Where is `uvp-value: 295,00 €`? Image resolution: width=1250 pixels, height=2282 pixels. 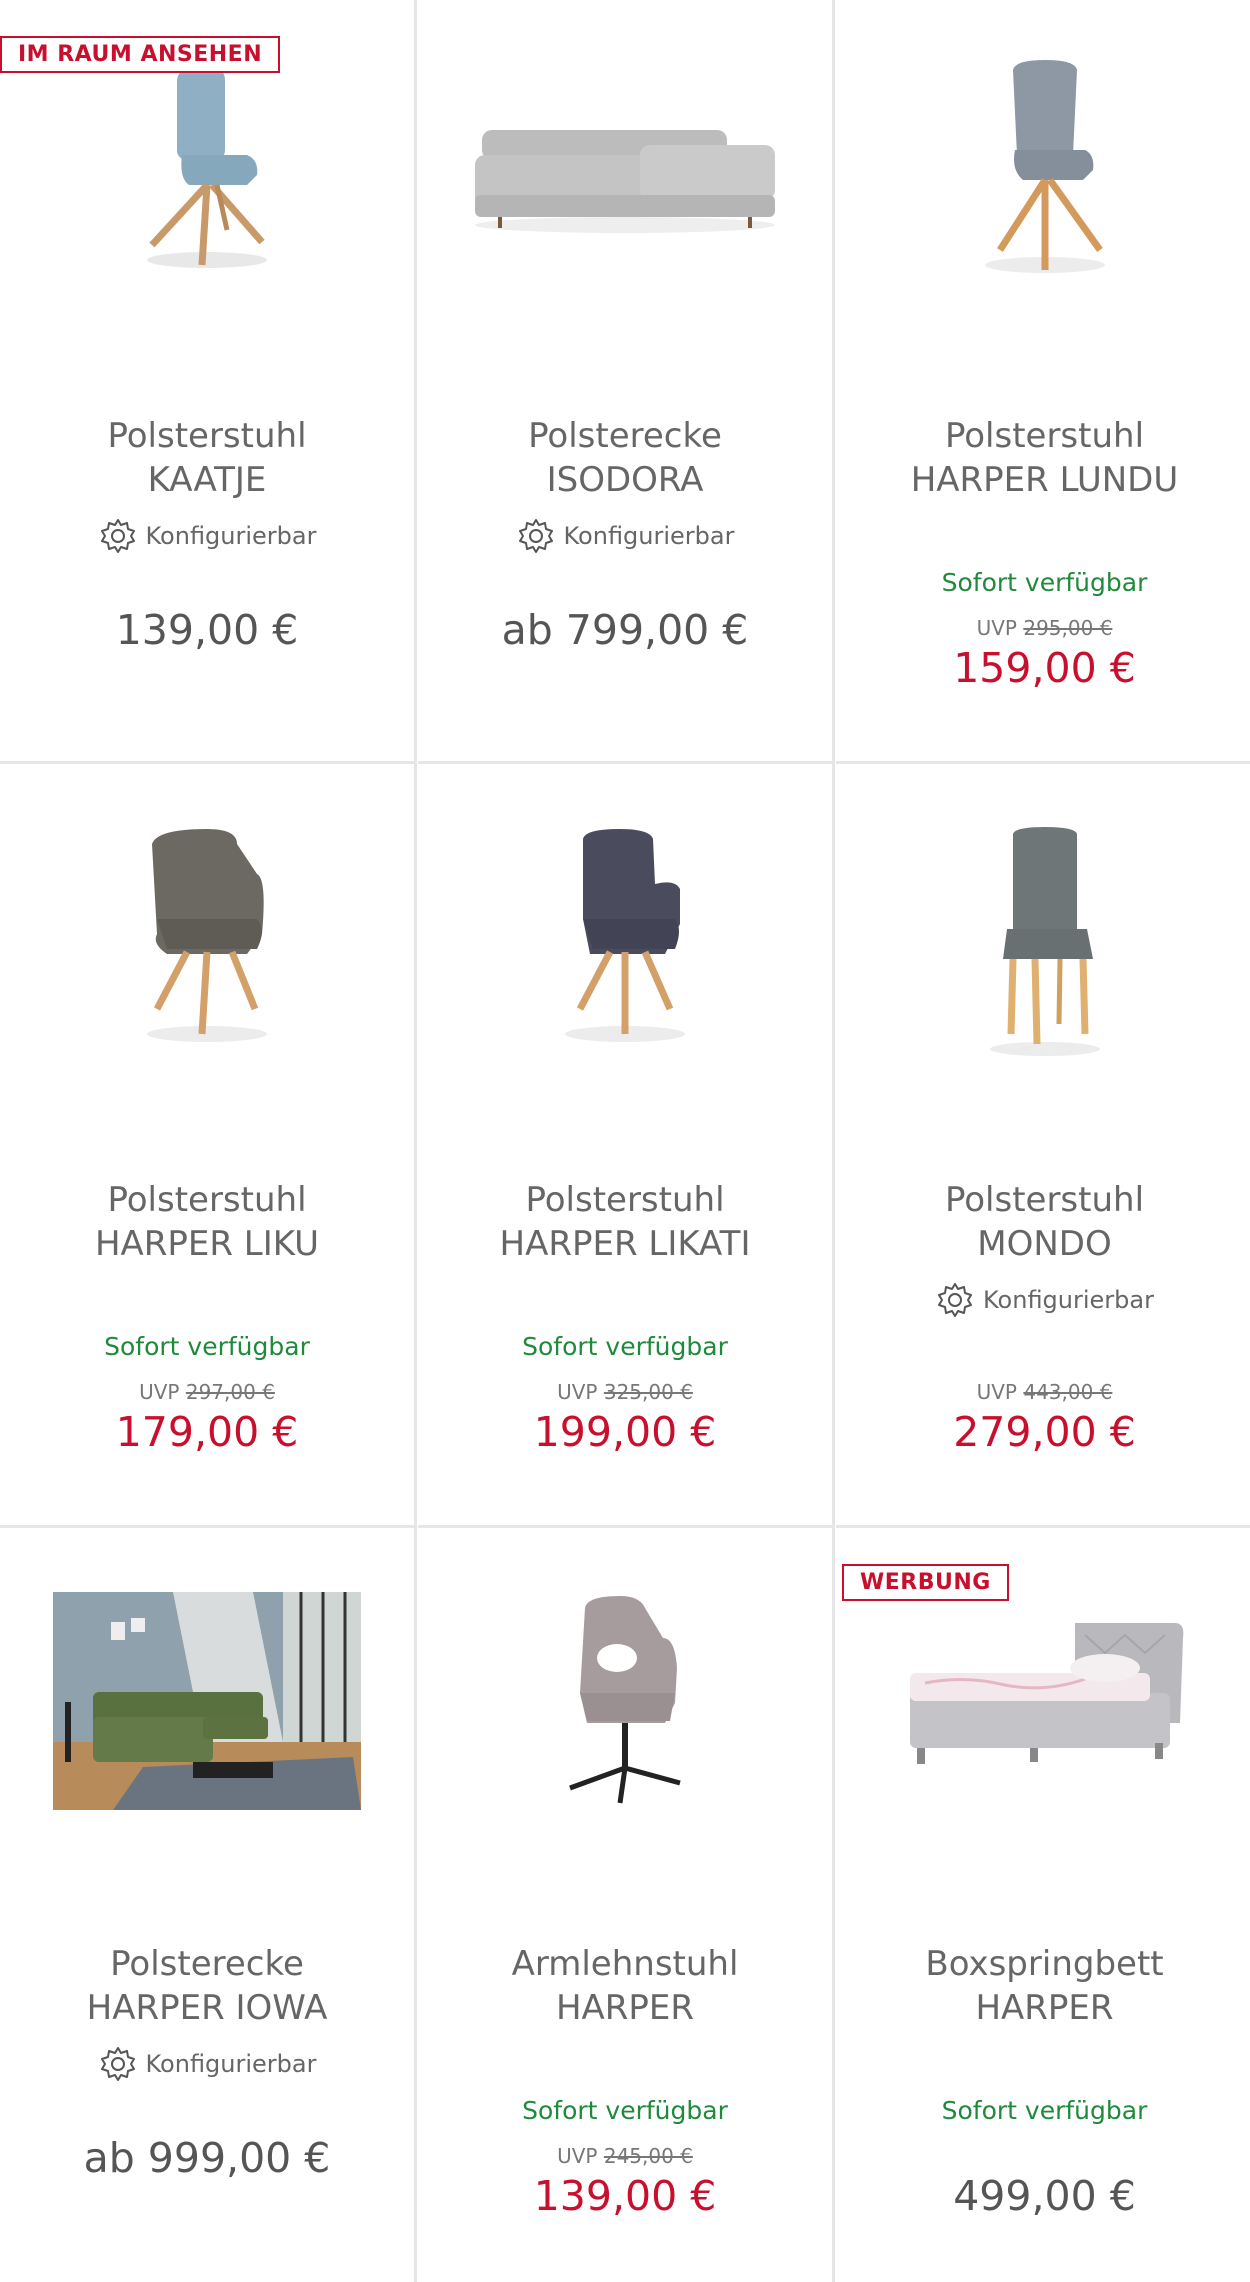 uvp-value: 295,00 € is located at coordinates (1068, 628).